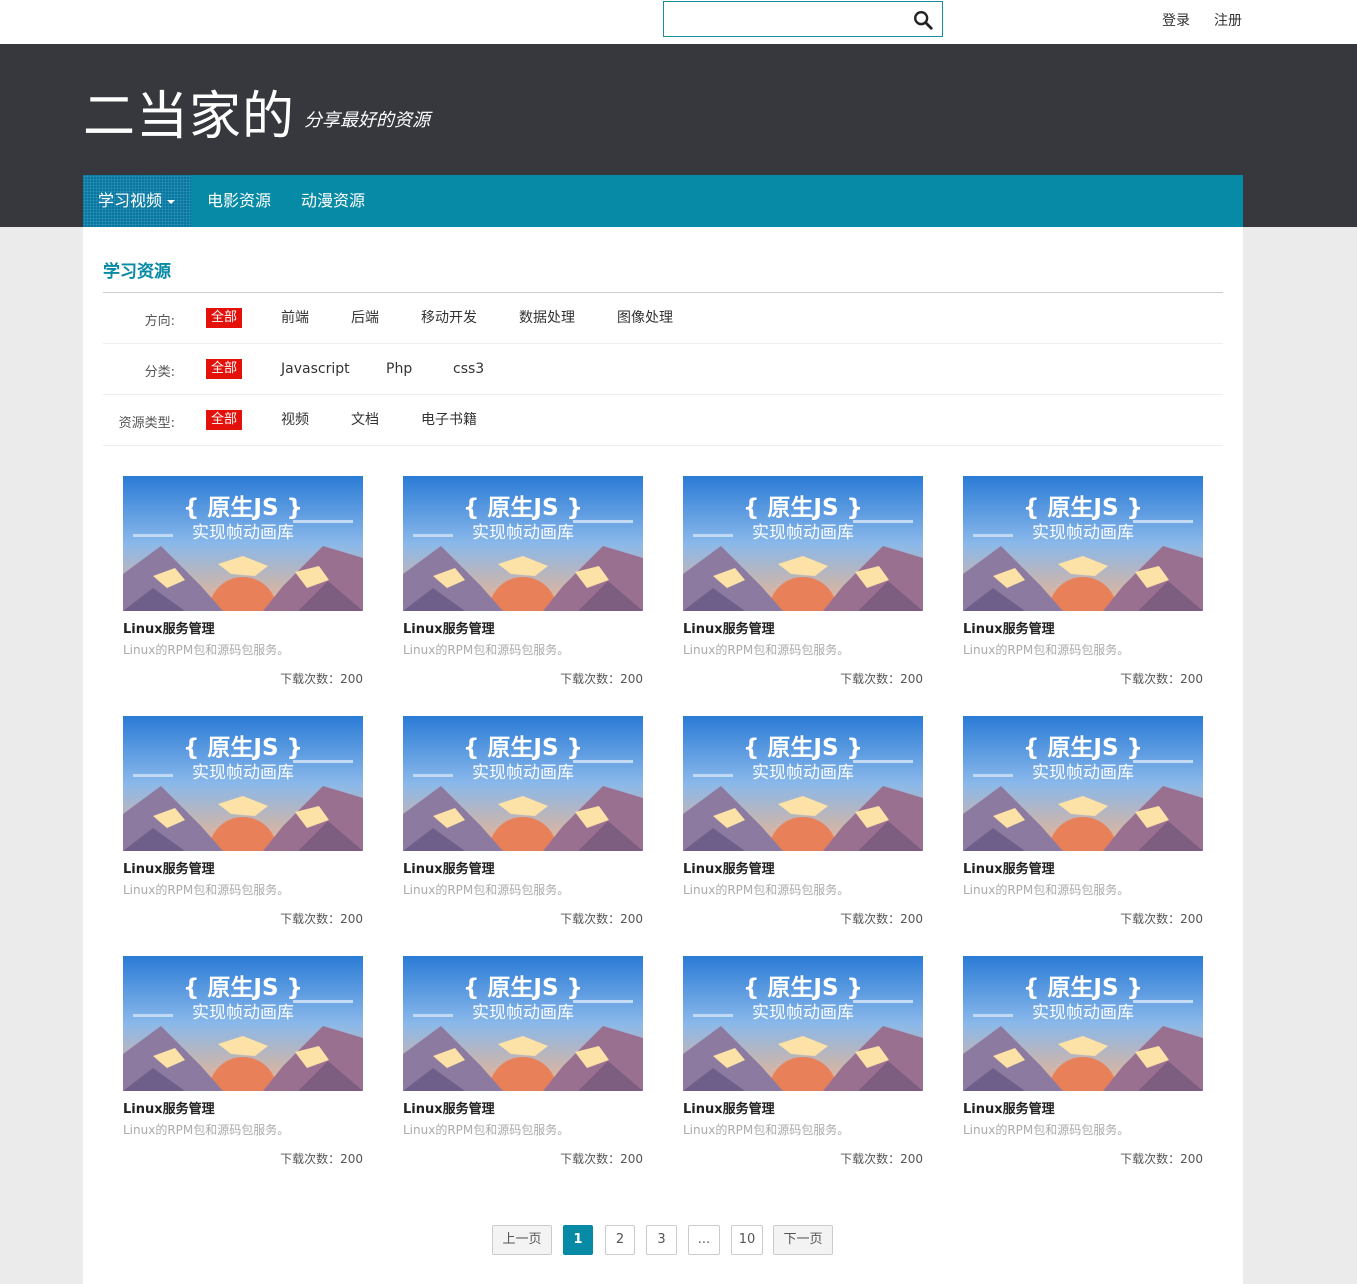 This screenshot has height=1284, width=1357. What do you see at coordinates (522, 1240) in the screenshot?
I see `prev-page-button: 上一页` at bounding box center [522, 1240].